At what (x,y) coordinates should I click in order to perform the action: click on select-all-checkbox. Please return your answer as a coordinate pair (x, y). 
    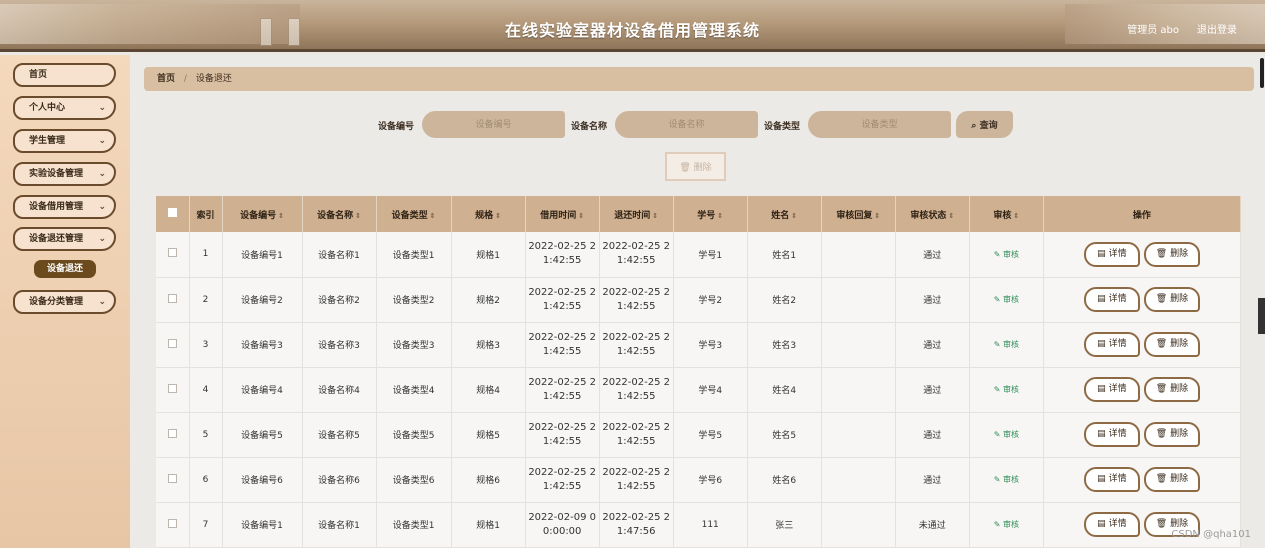
    Looking at the image, I should click on (172, 212).